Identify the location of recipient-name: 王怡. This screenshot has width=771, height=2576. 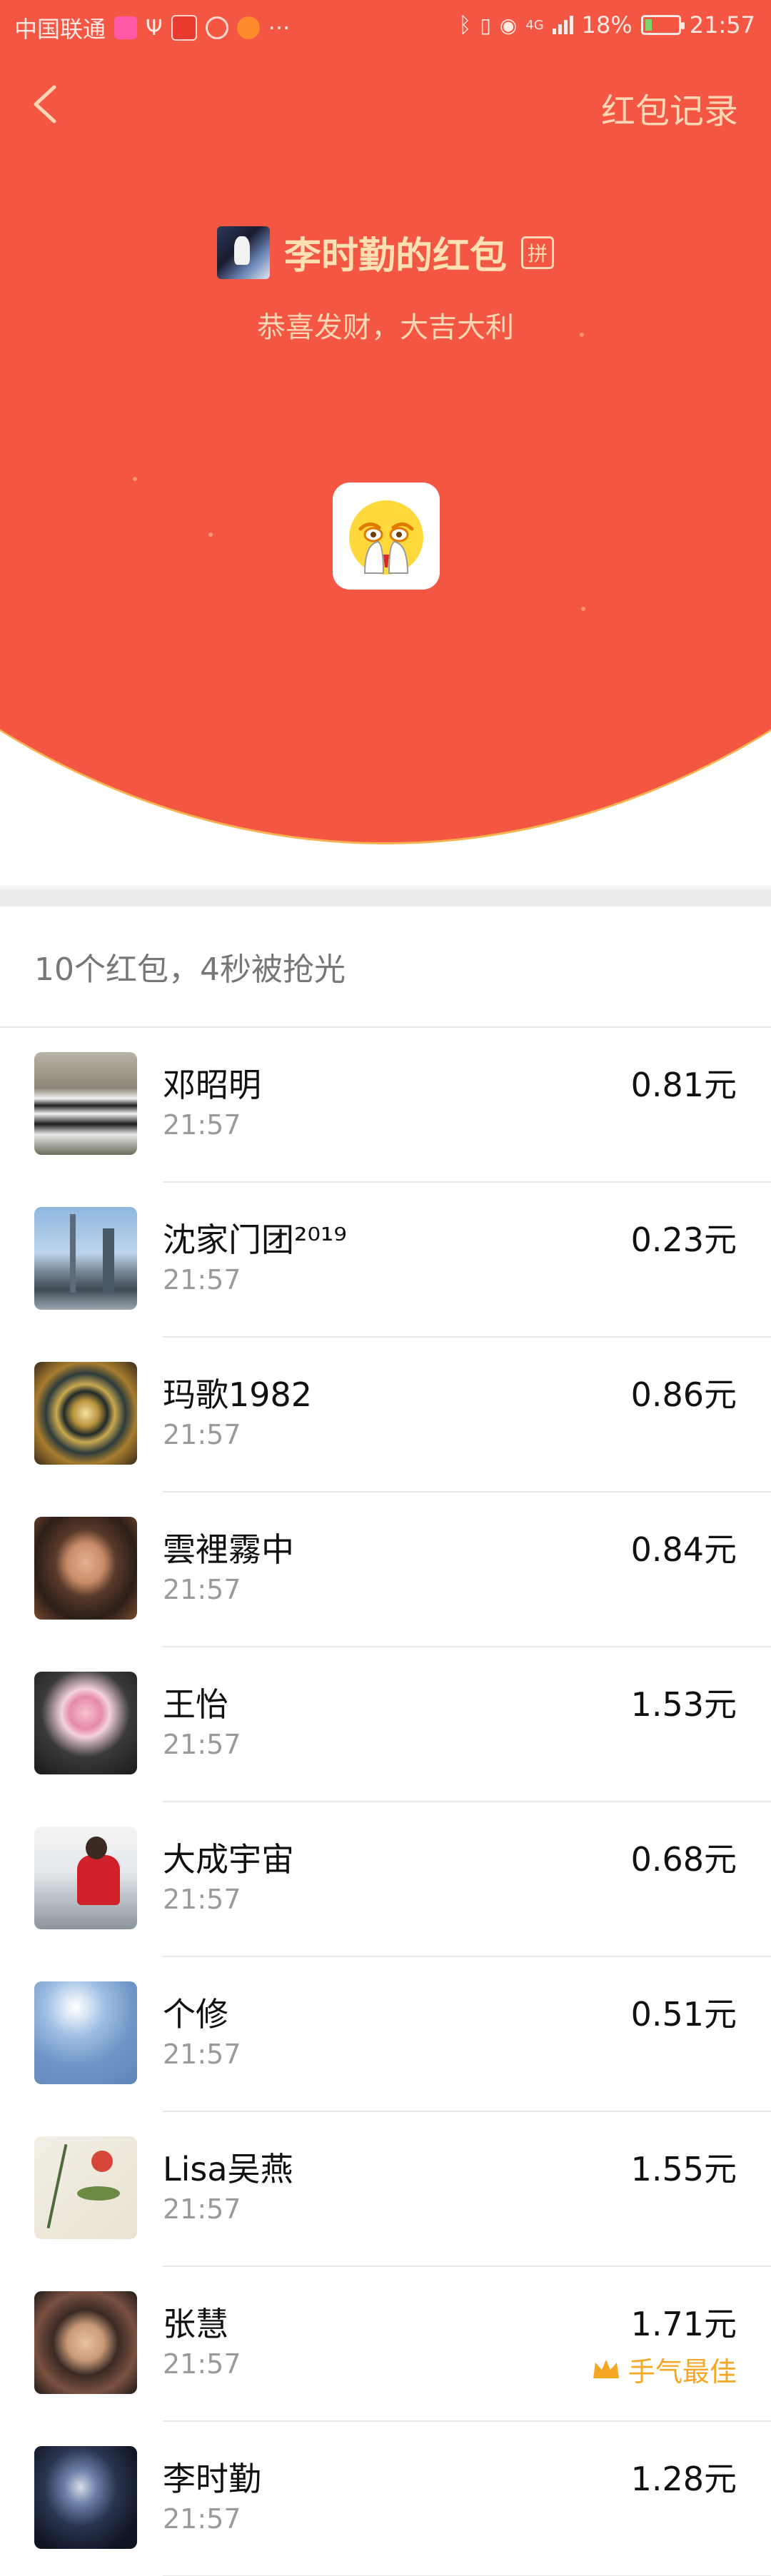
(195, 1704).